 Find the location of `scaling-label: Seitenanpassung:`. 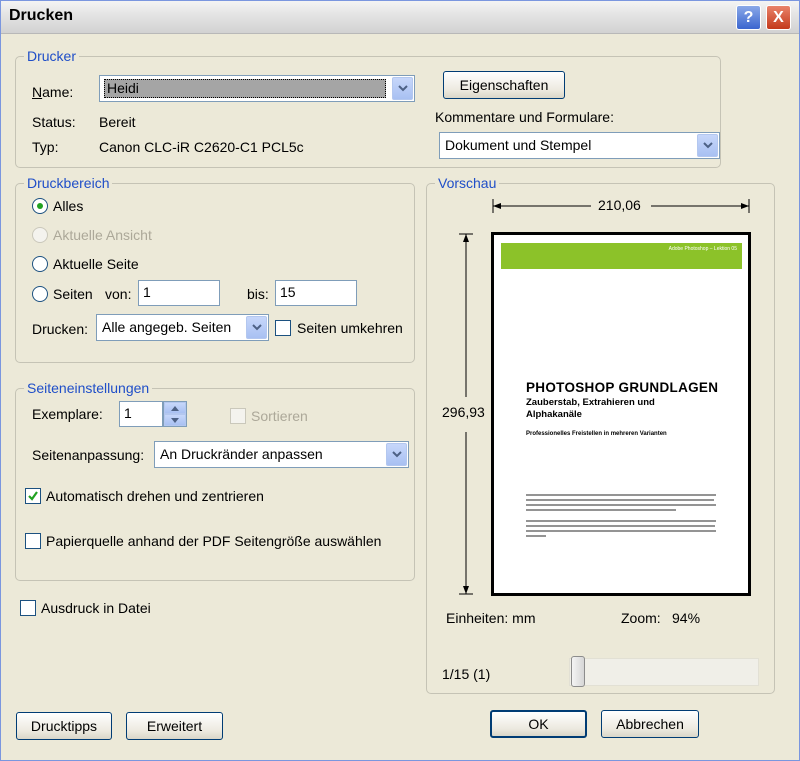

scaling-label: Seitenanpassung: is located at coordinates (88, 455).